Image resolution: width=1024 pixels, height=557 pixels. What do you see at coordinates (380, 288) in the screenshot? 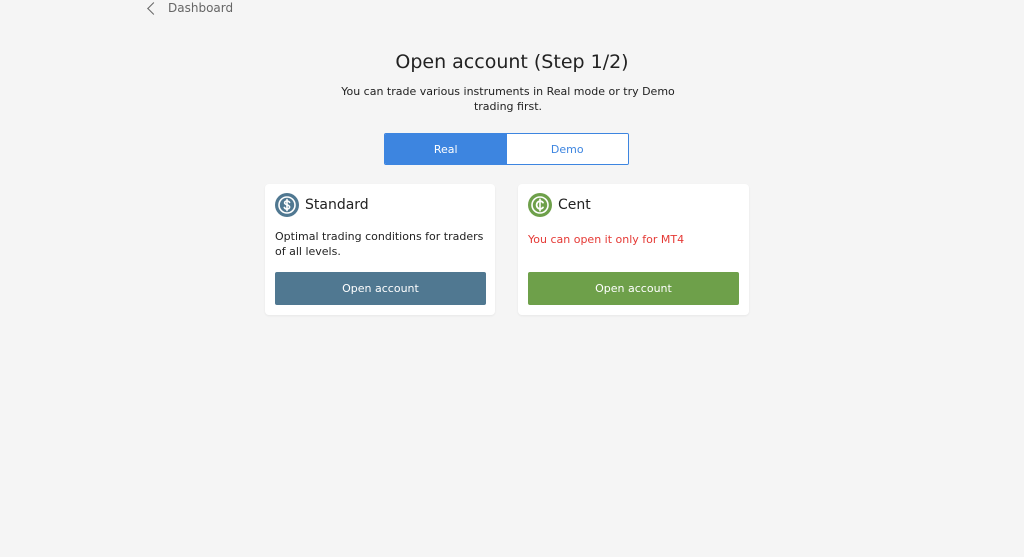
I see `open-standard-account-button: Open account` at bounding box center [380, 288].